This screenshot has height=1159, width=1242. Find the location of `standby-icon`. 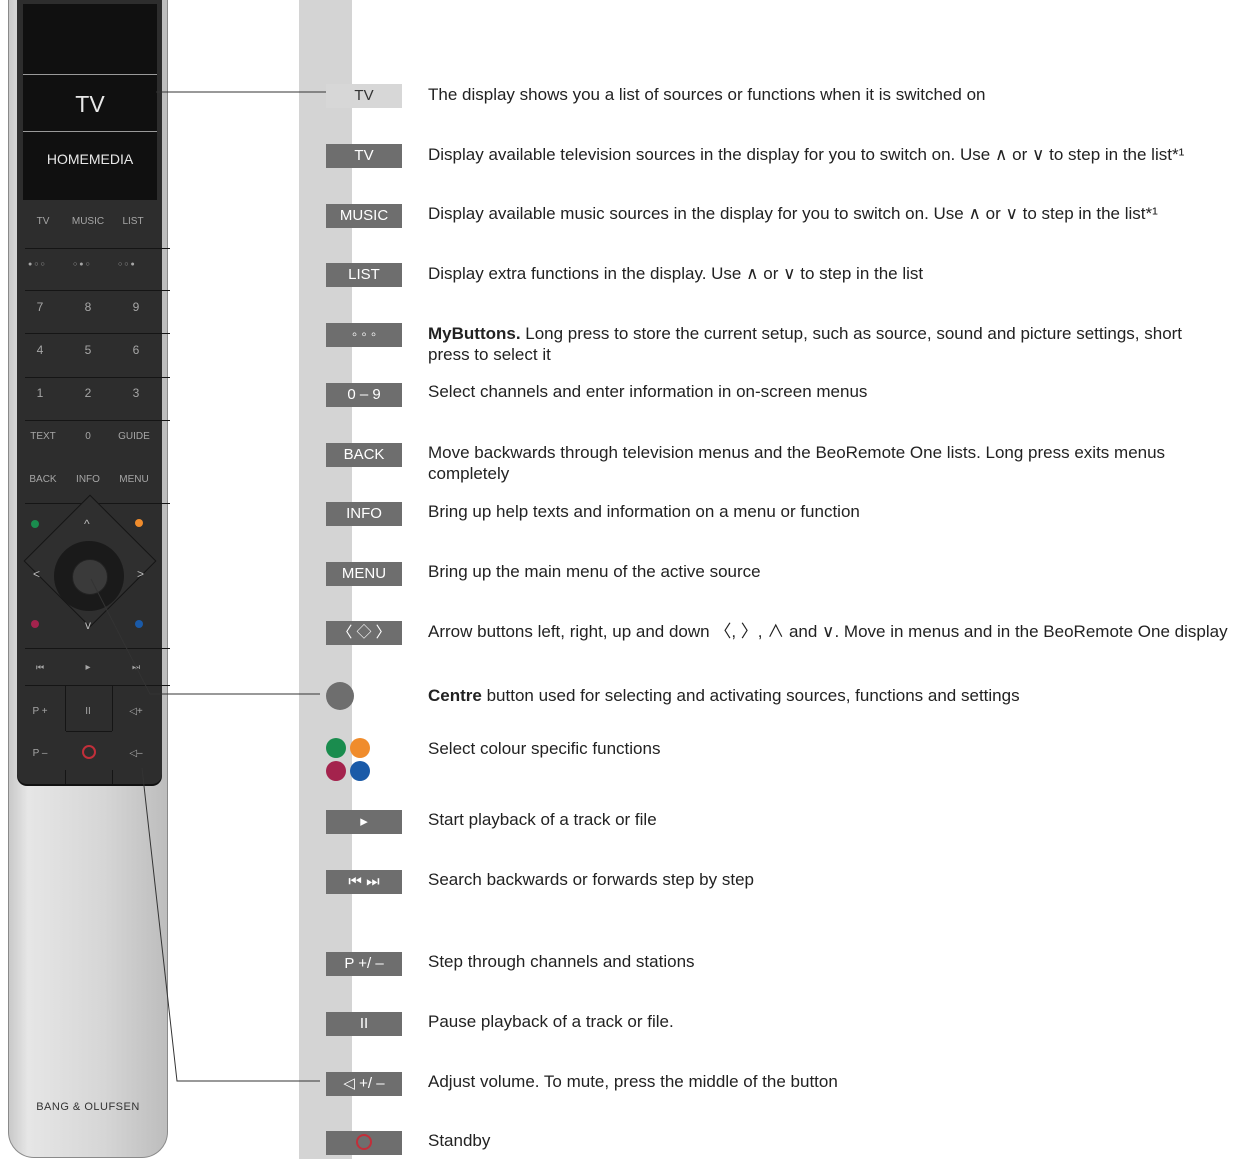

standby-icon is located at coordinates (364, 1142).